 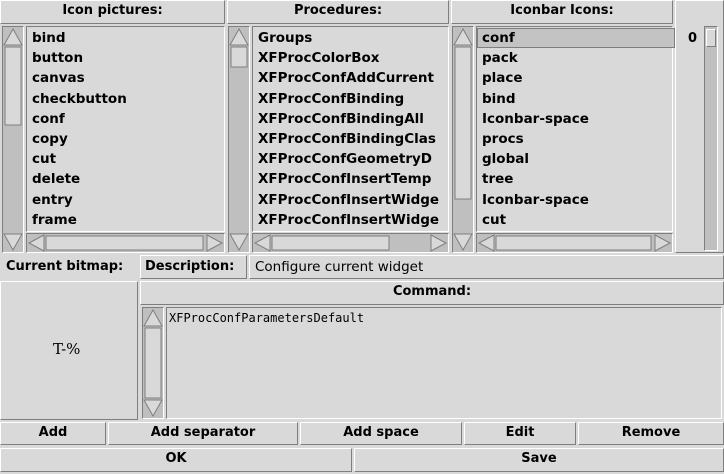 I want to click on description-value: Configure current widget, so click(x=486, y=267).